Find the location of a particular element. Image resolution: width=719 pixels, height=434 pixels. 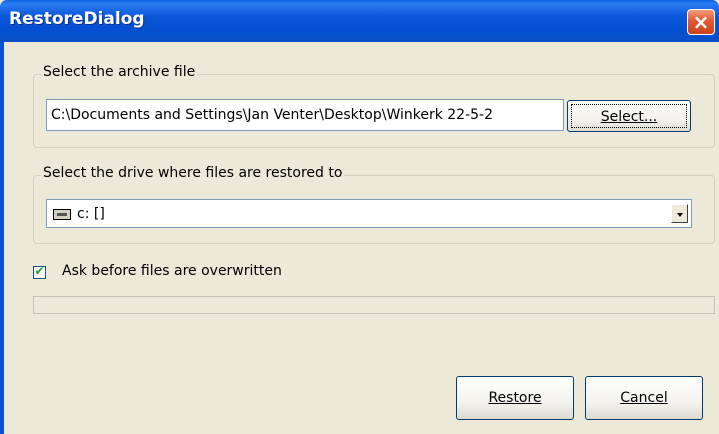

cancel-button-label: Cancel is located at coordinates (644, 398).